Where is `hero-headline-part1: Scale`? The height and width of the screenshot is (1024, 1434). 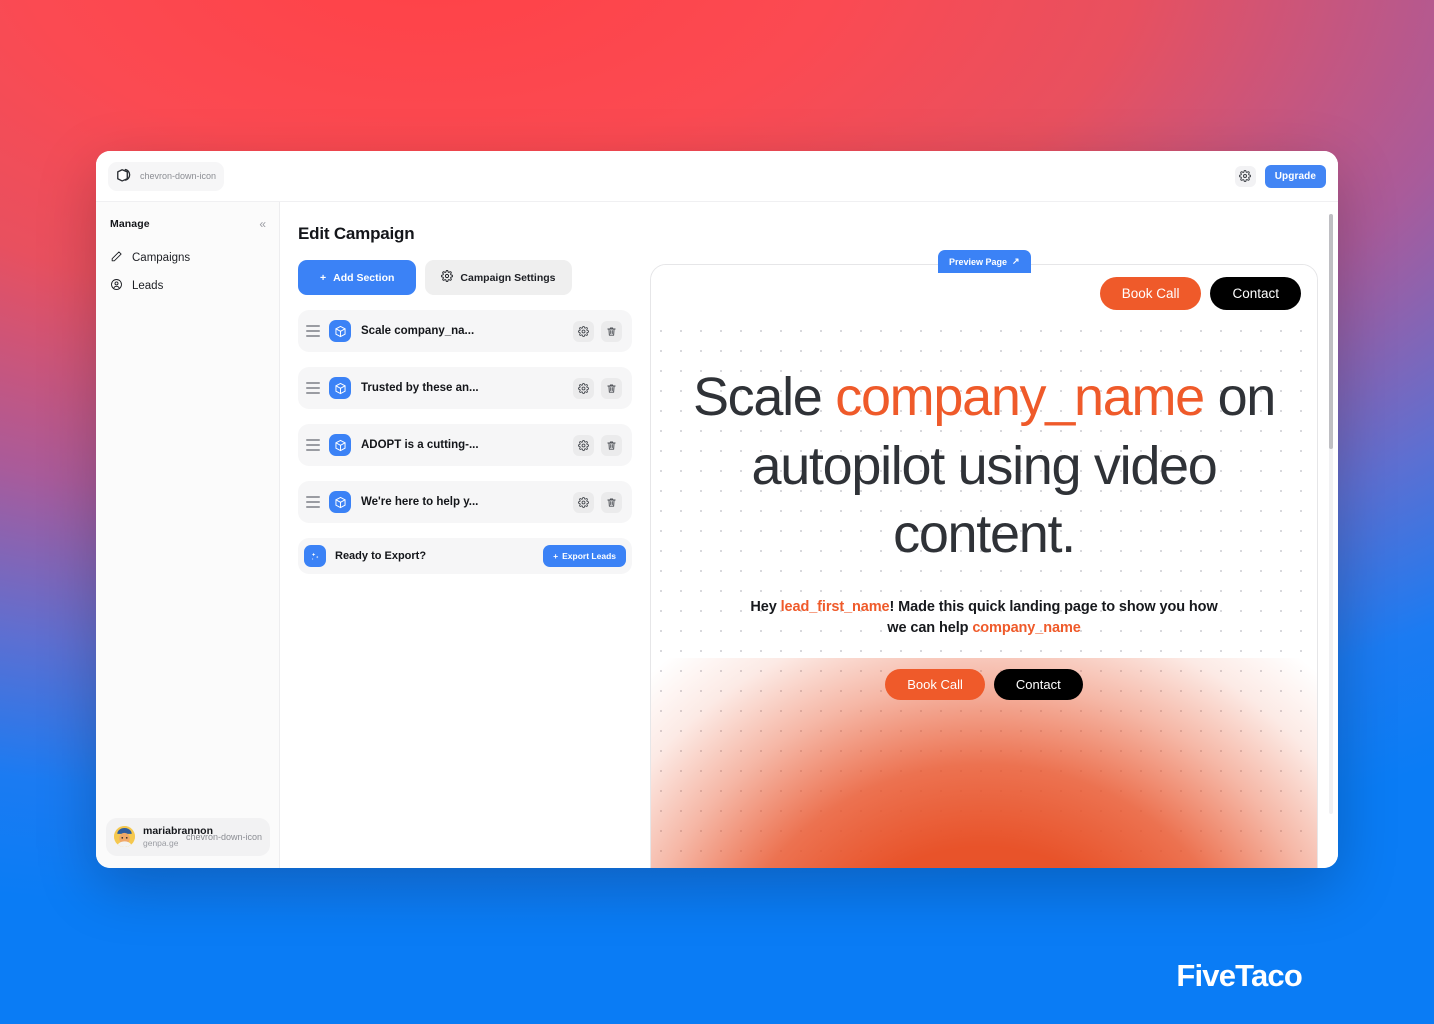 hero-headline-part1: Scale is located at coordinates (764, 397).